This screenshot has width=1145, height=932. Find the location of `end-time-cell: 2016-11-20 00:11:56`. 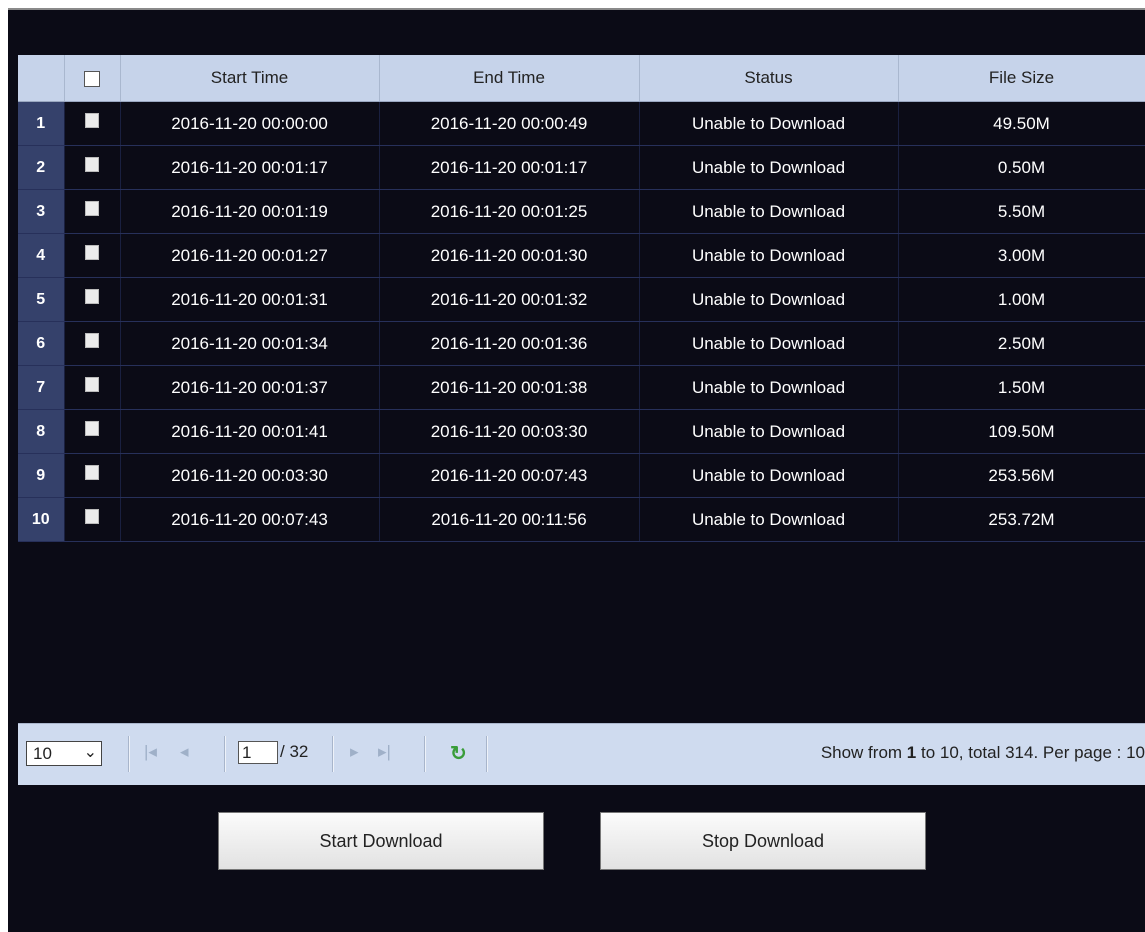

end-time-cell: 2016-11-20 00:11:56 is located at coordinates (509, 519).